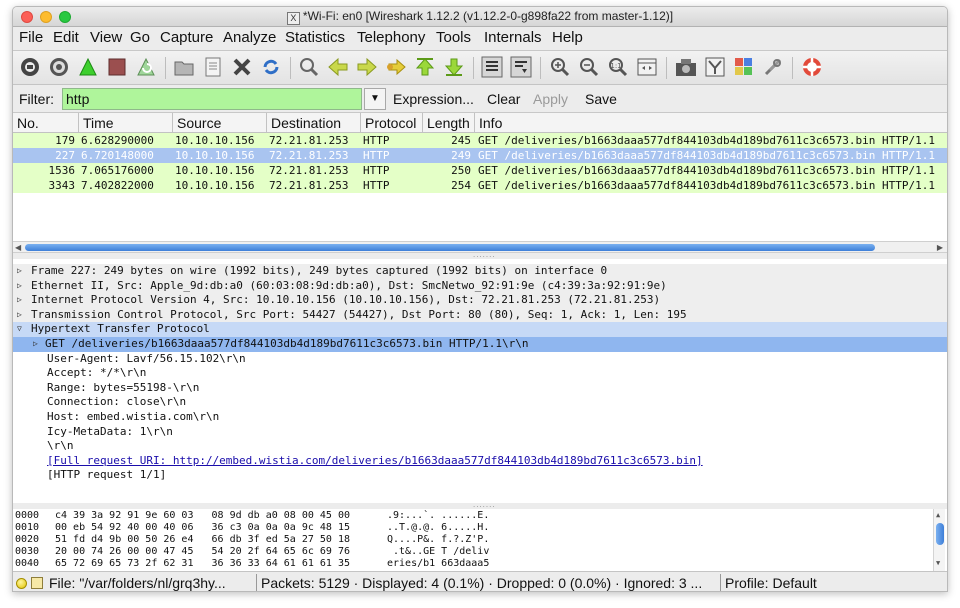 The width and height of the screenshot is (960, 608). Describe the element at coordinates (560, 67) in the screenshot. I see `zoom-in-icon` at that location.